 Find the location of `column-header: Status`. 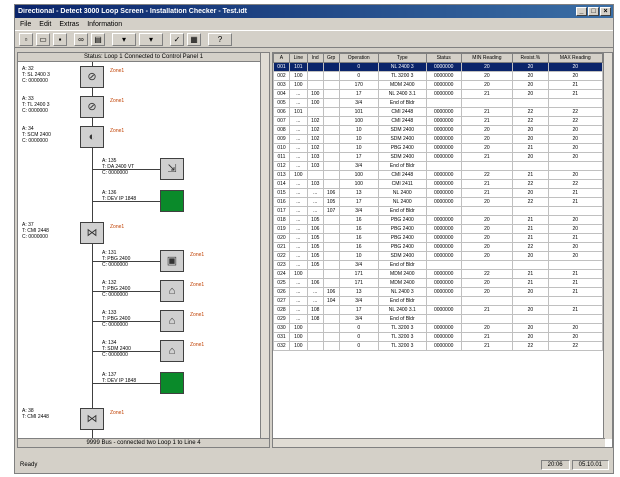

column-header: Status is located at coordinates (443, 58).